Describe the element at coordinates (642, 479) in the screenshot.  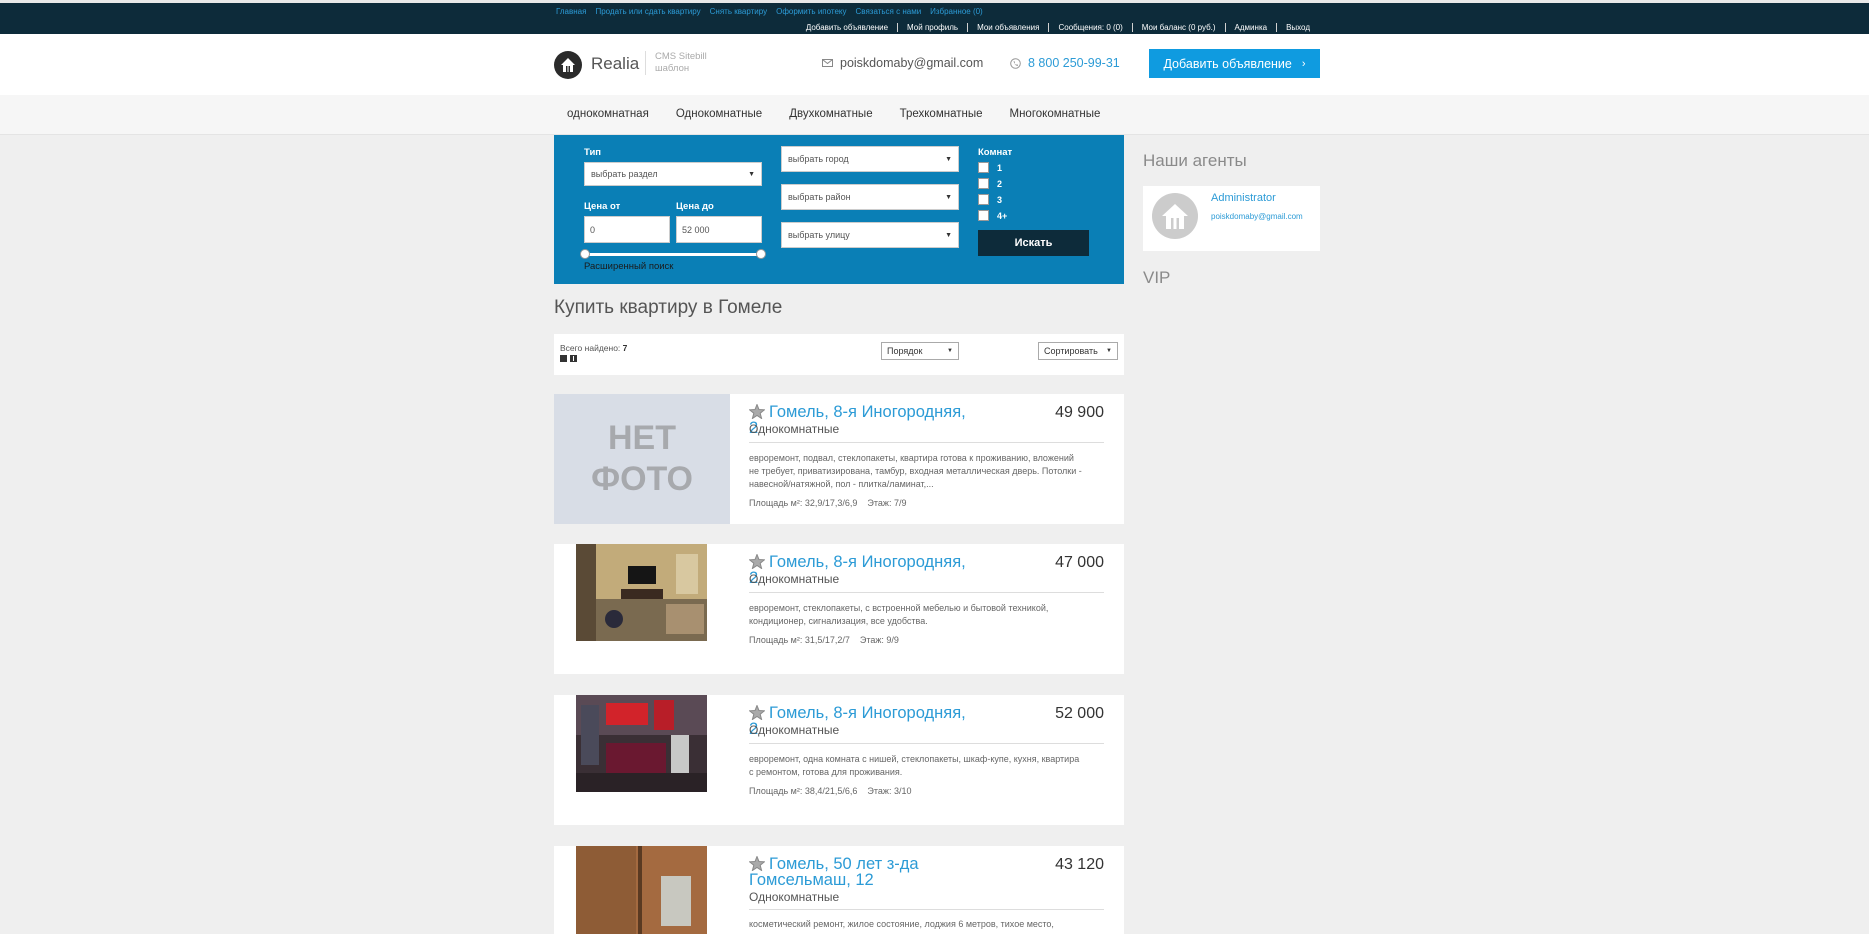
I see `no-photo-text: ФОТО` at that location.